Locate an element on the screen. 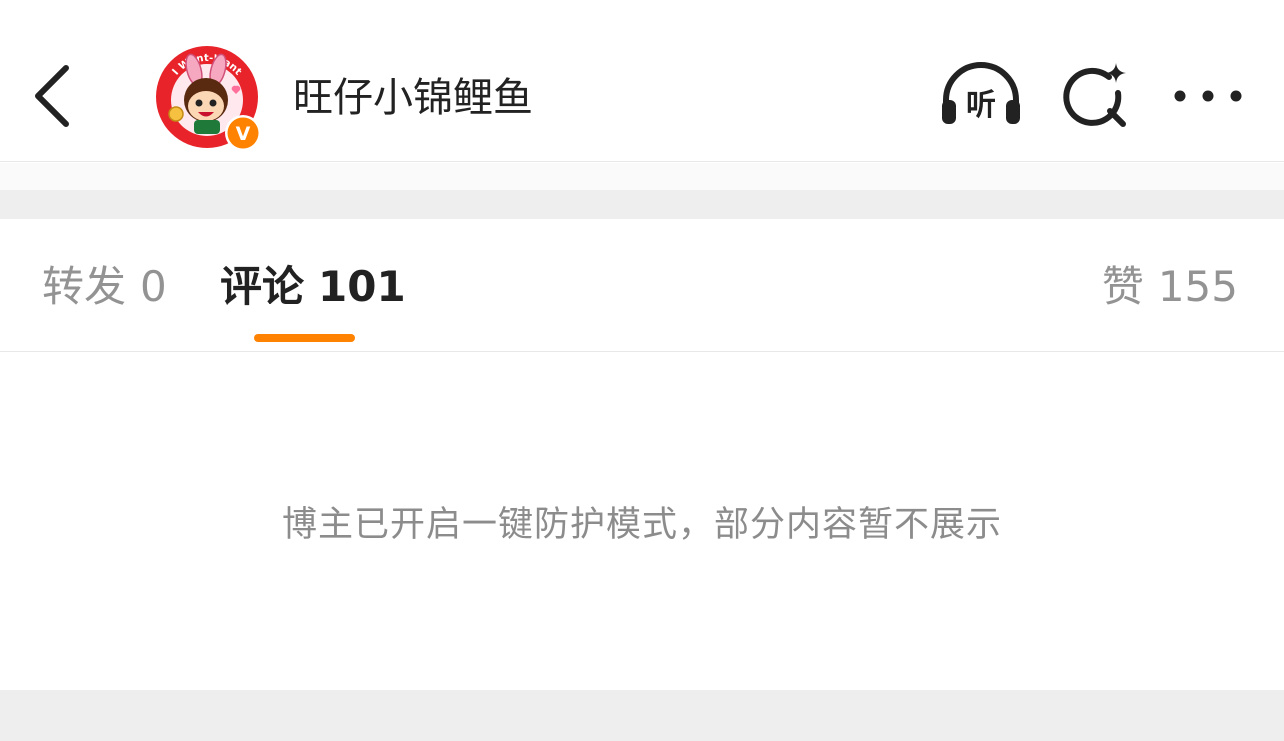 This screenshot has width=1284, height=741. verified-mark: V is located at coordinates (243, 134).